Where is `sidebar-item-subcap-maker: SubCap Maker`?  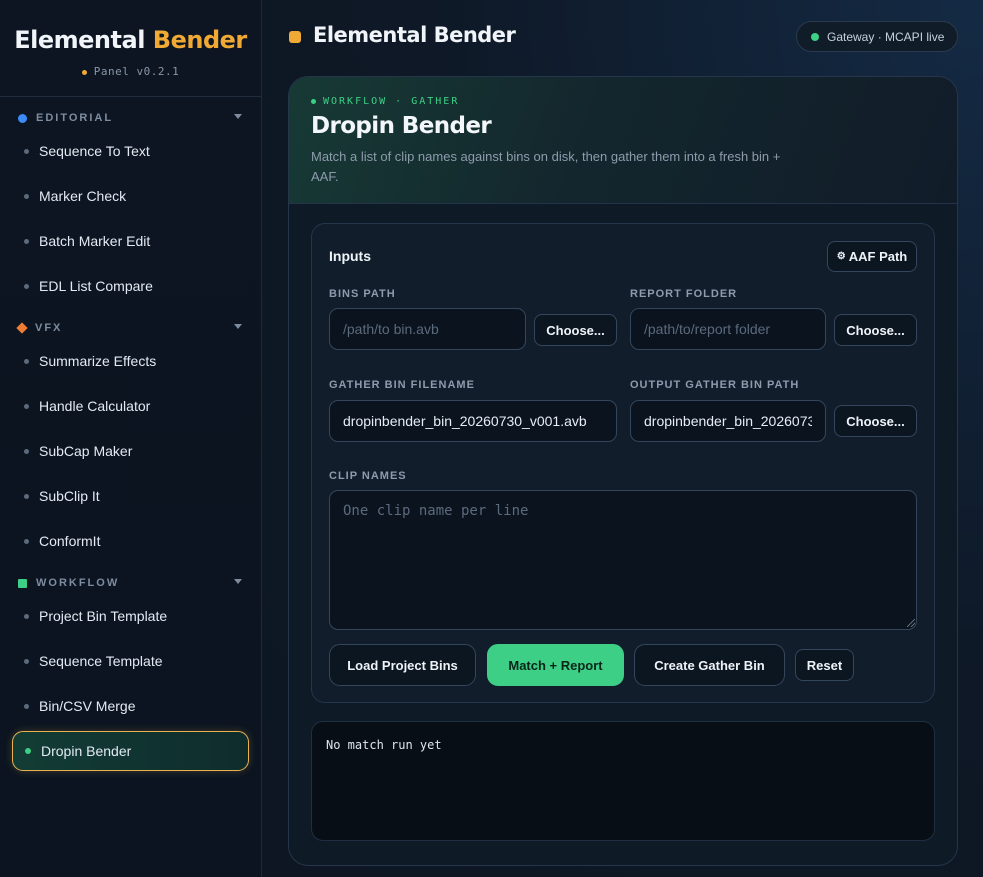 sidebar-item-subcap-maker: SubCap Maker is located at coordinates (130, 451).